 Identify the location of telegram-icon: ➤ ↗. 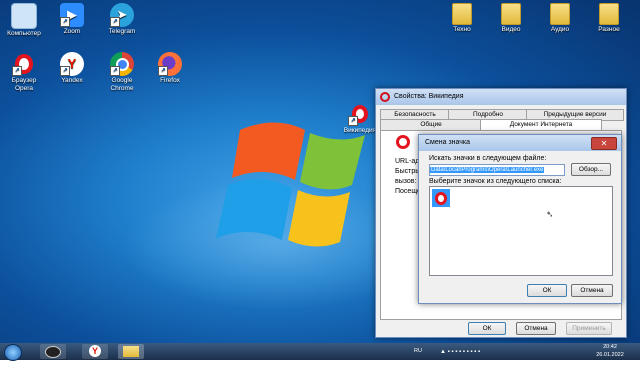
(122, 15).